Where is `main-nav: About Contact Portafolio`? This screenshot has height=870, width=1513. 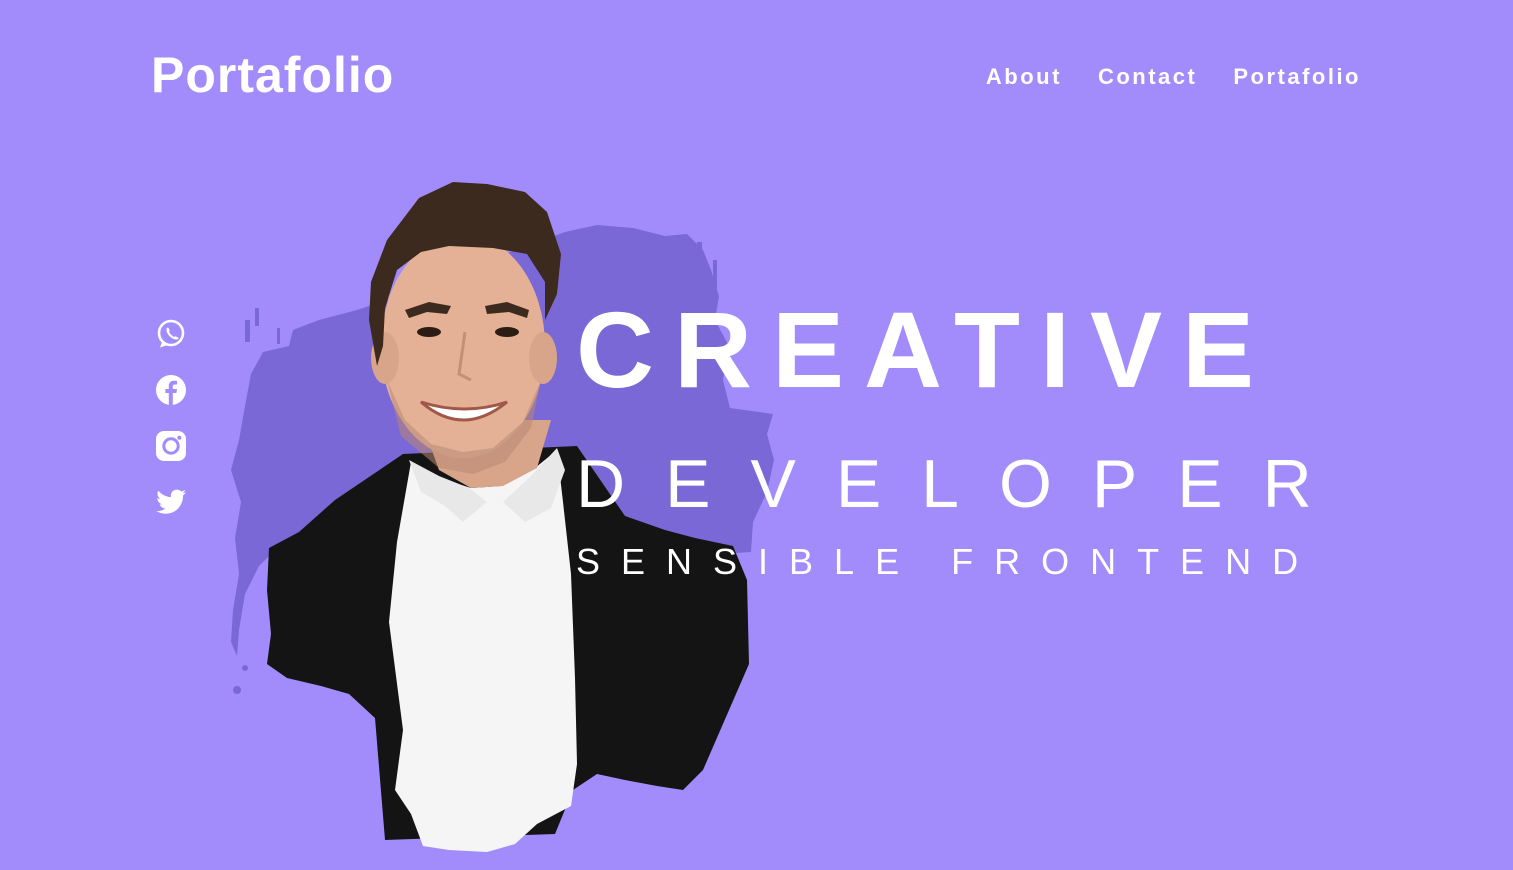 main-nav: About Contact Portafolio is located at coordinates (1173, 77).